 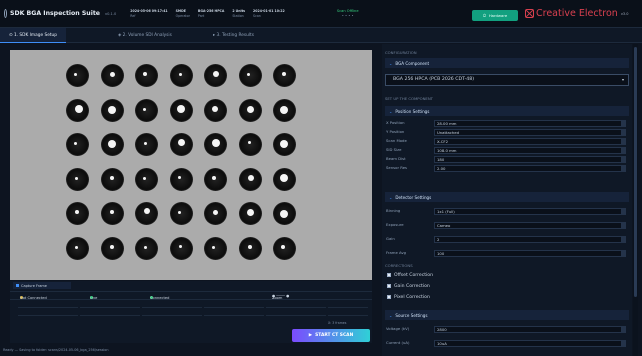 I want to click on meta-item: 2024-01-01 10:22 Scan, so click(x=269, y=13).